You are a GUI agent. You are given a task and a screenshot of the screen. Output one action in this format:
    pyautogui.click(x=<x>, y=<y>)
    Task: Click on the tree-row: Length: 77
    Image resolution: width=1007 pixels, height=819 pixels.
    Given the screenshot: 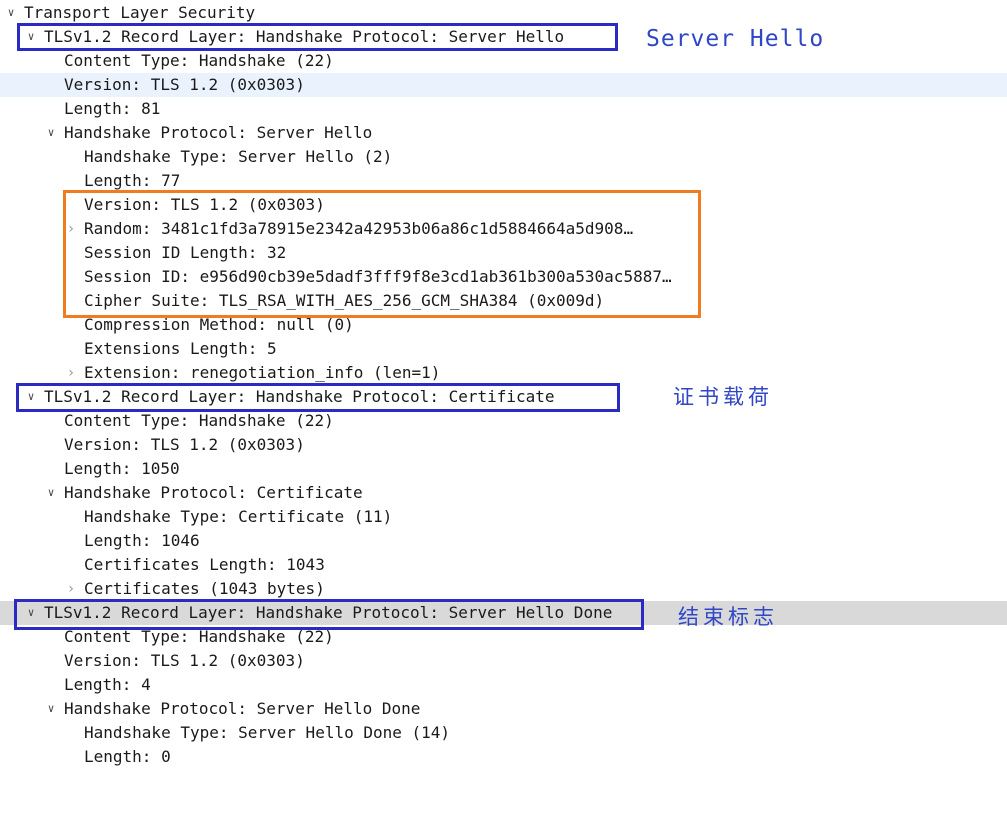 What is the action you would take?
    pyautogui.click(x=503, y=181)
    